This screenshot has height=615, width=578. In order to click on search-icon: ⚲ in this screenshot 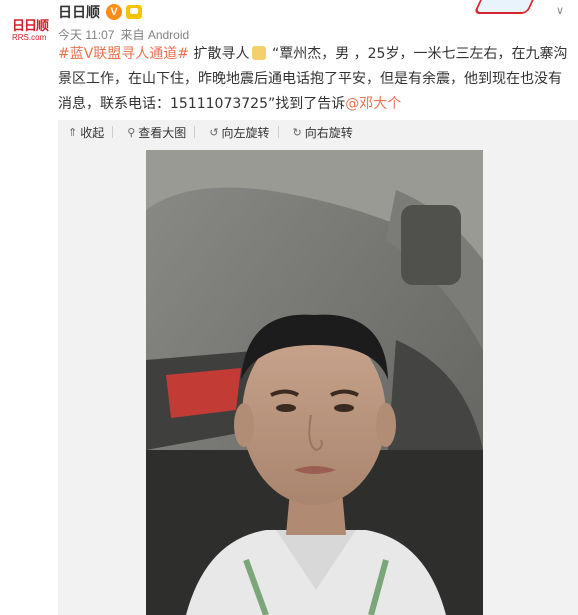, I will do `click(131, 132)`.